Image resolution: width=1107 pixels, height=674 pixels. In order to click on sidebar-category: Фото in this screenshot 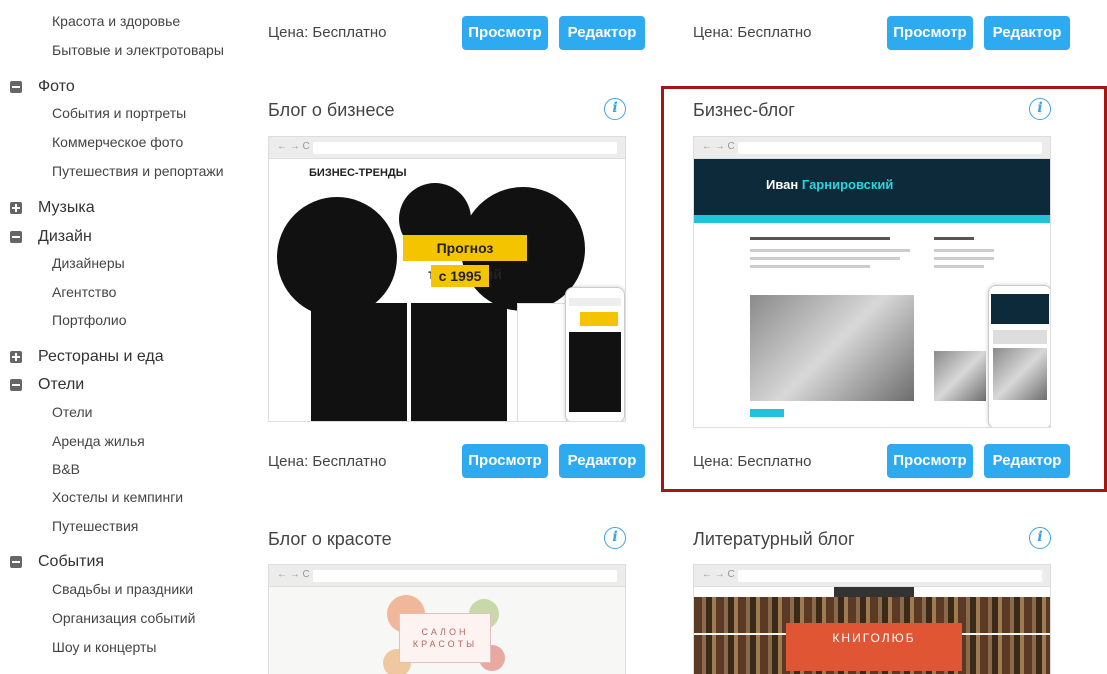, I will do `click(42, 87)`.